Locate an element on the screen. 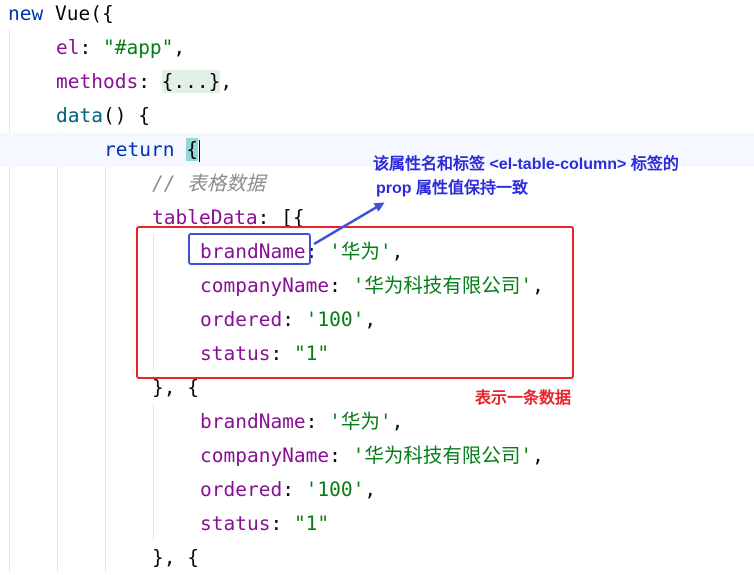 The image size is (754, 575). annotation-prop-note-line1: 该属性名和标签 <el-table-column> 标签的 is located at coordinates (526, 164).